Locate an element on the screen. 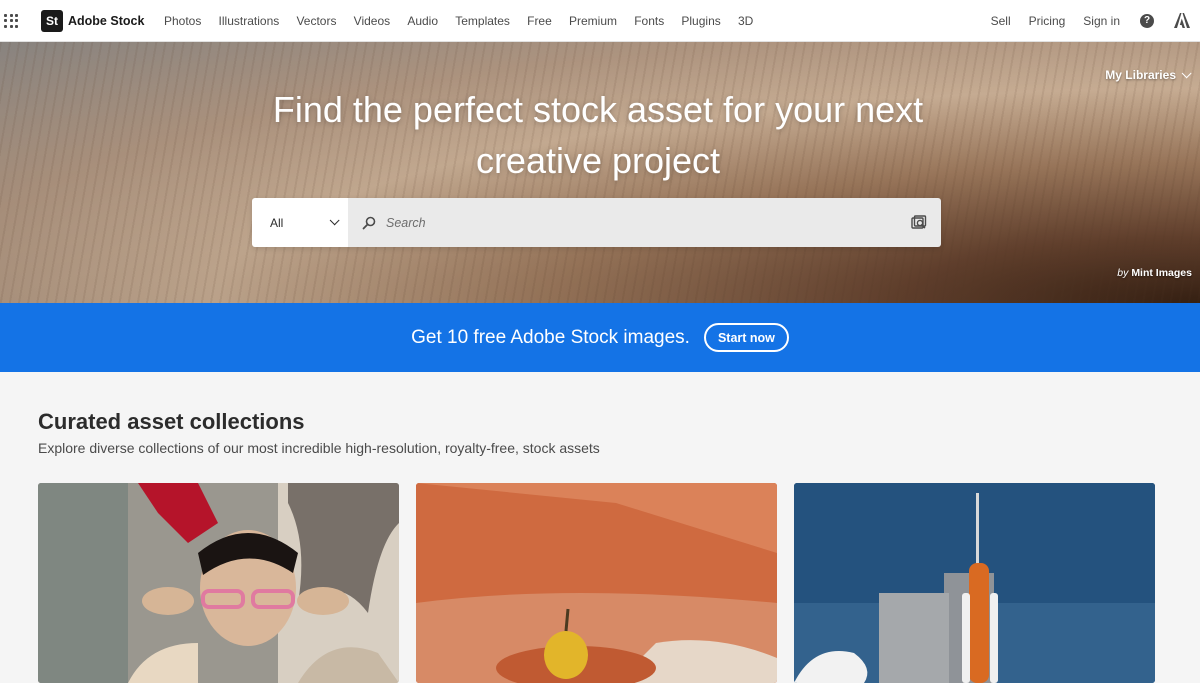 Image resolution: width=1200 pixels, height=683 pixels. logo-text: Adobe Stock is located at coordinates (106, 20).